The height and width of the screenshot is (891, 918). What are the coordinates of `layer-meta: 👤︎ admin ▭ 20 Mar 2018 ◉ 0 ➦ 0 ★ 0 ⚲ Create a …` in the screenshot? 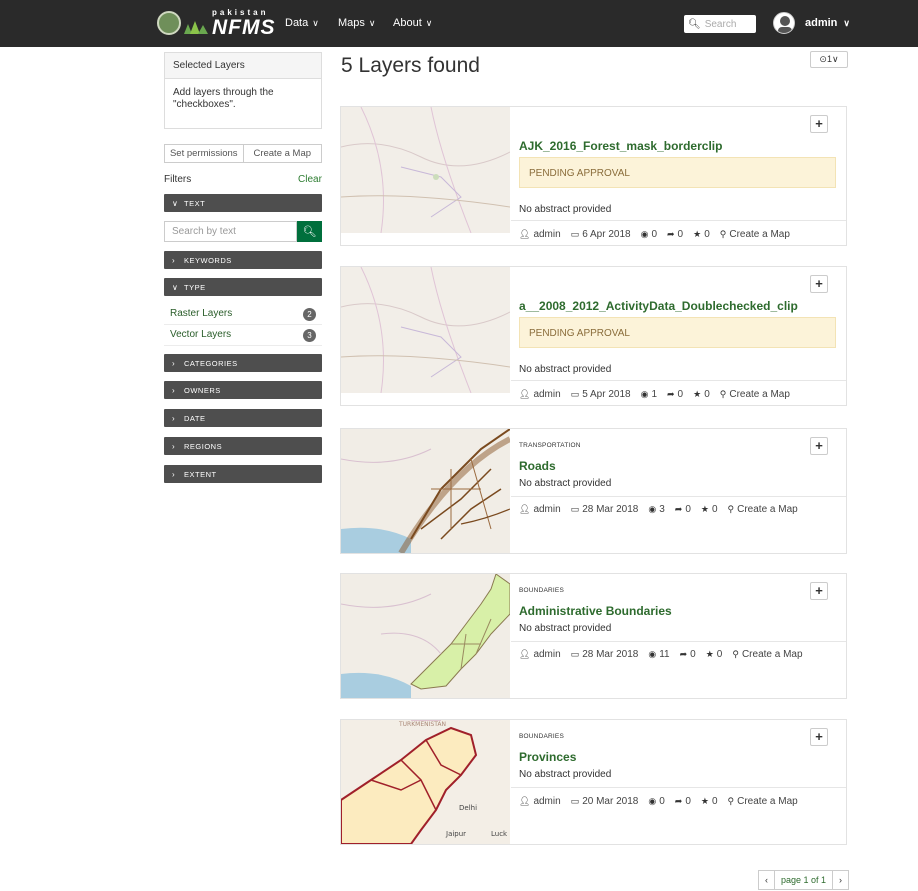 It's located at (658, 801).